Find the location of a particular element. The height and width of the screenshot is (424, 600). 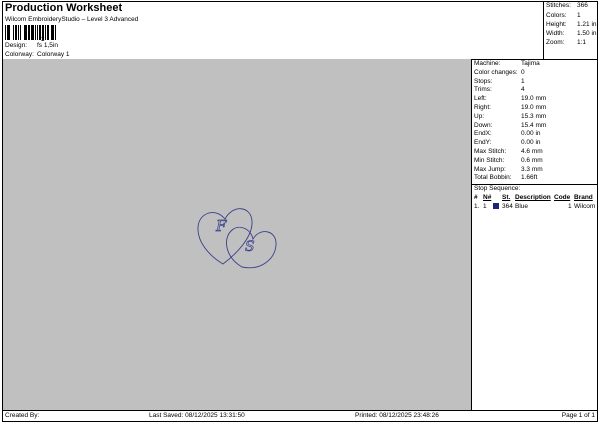

detail-row: Right: 19.0 mm is located at coordinates (510, 107).